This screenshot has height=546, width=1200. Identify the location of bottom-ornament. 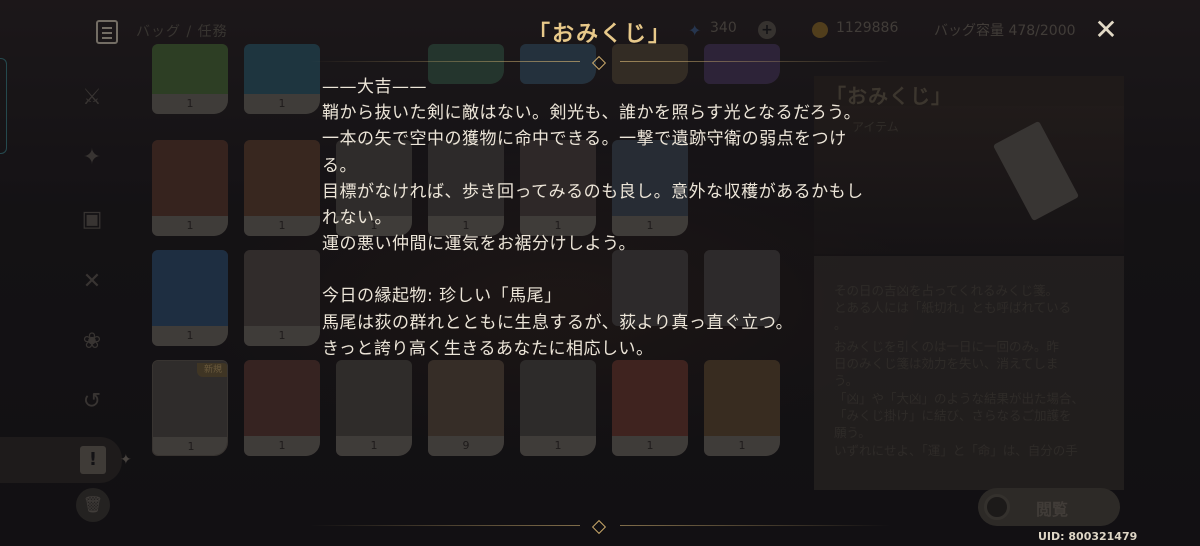
(600, 527).